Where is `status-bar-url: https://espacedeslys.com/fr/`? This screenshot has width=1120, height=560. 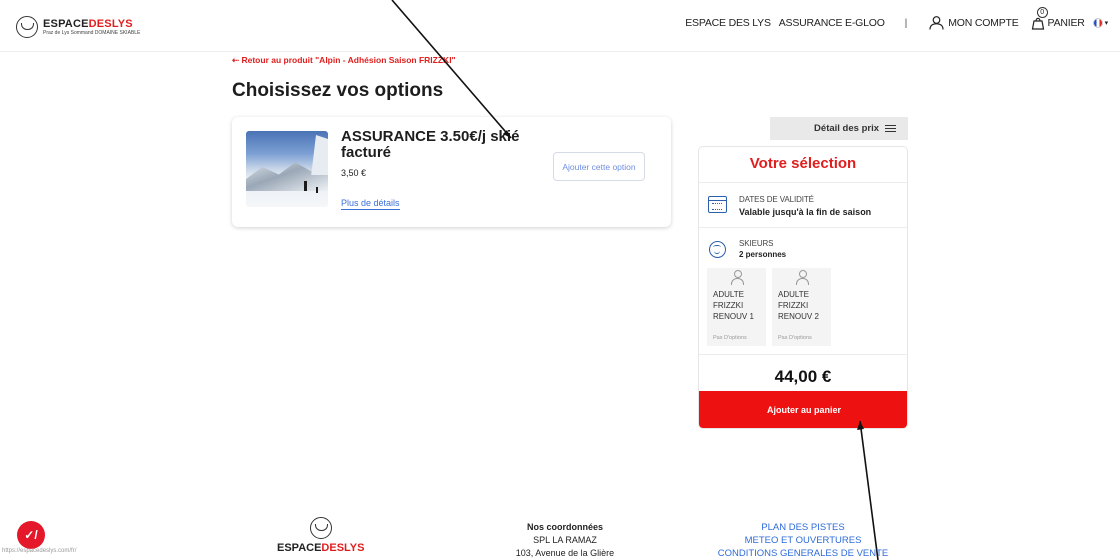
status-bar-url: https://espacedeslys.com/fr/ is located at coordinates (39, 551).